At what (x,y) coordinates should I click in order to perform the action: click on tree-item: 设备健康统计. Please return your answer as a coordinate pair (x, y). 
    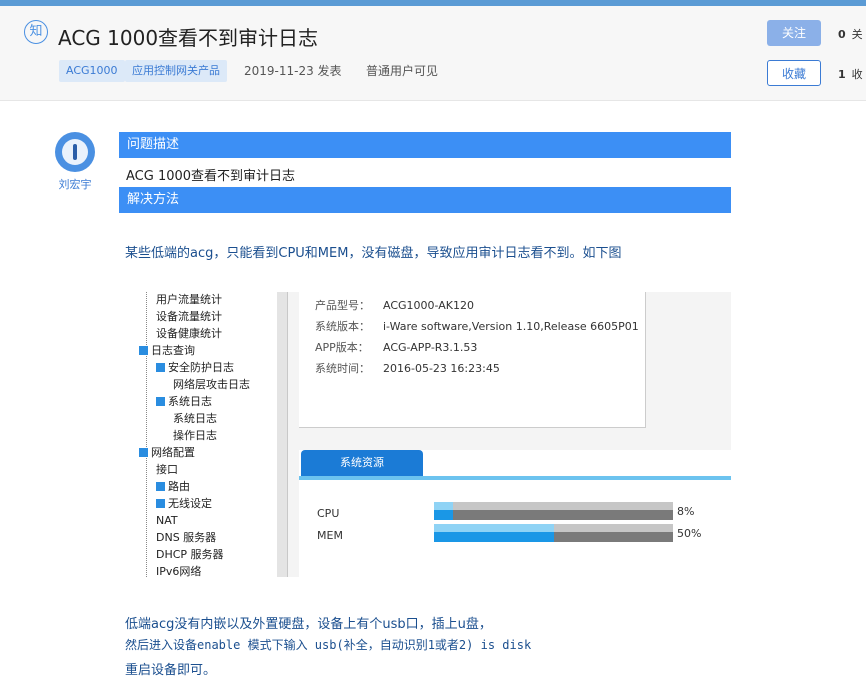
    Looking at the image, I should click on (189, 333).